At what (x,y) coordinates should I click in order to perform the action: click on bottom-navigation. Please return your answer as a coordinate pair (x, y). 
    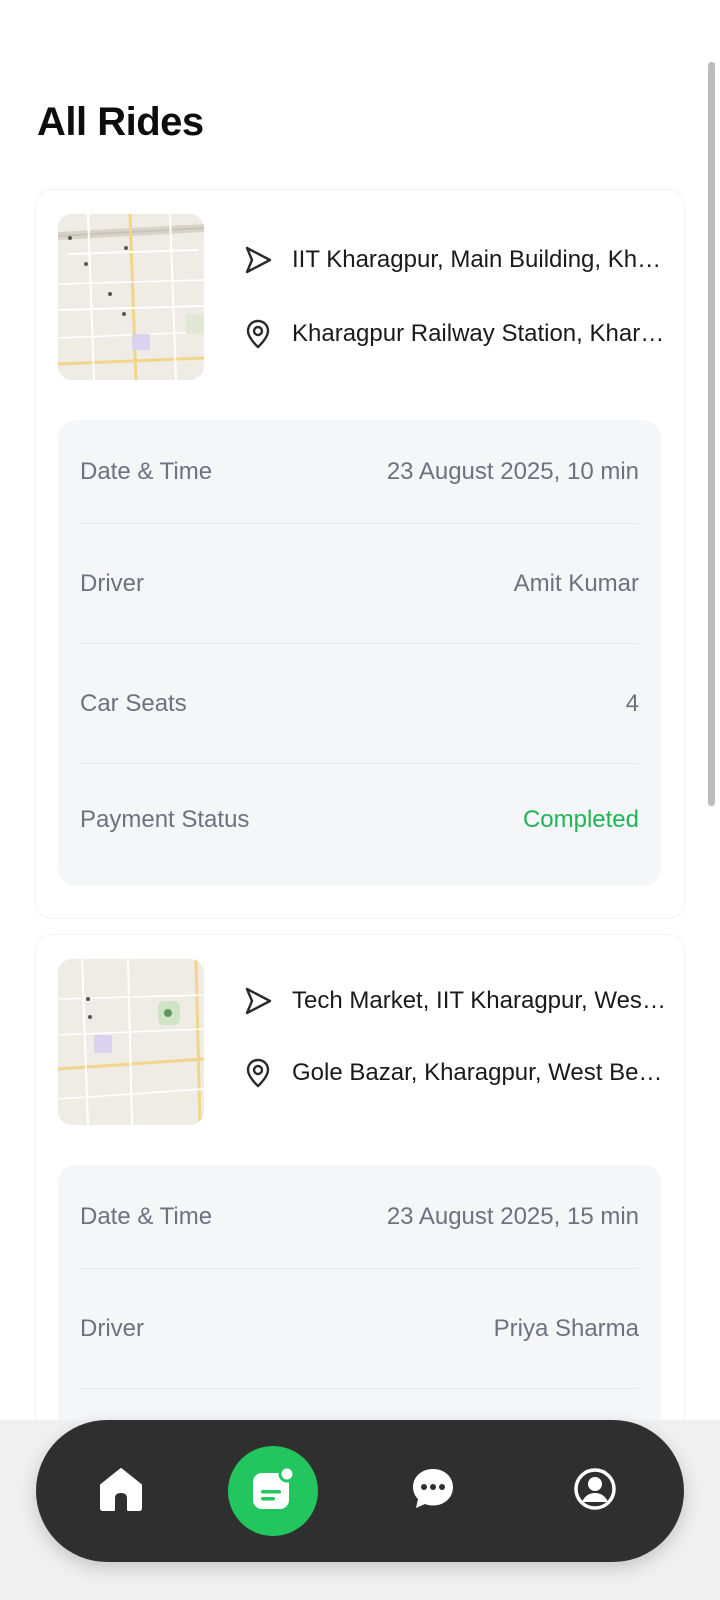
    Looking at the image, I should click on (360, 1491).